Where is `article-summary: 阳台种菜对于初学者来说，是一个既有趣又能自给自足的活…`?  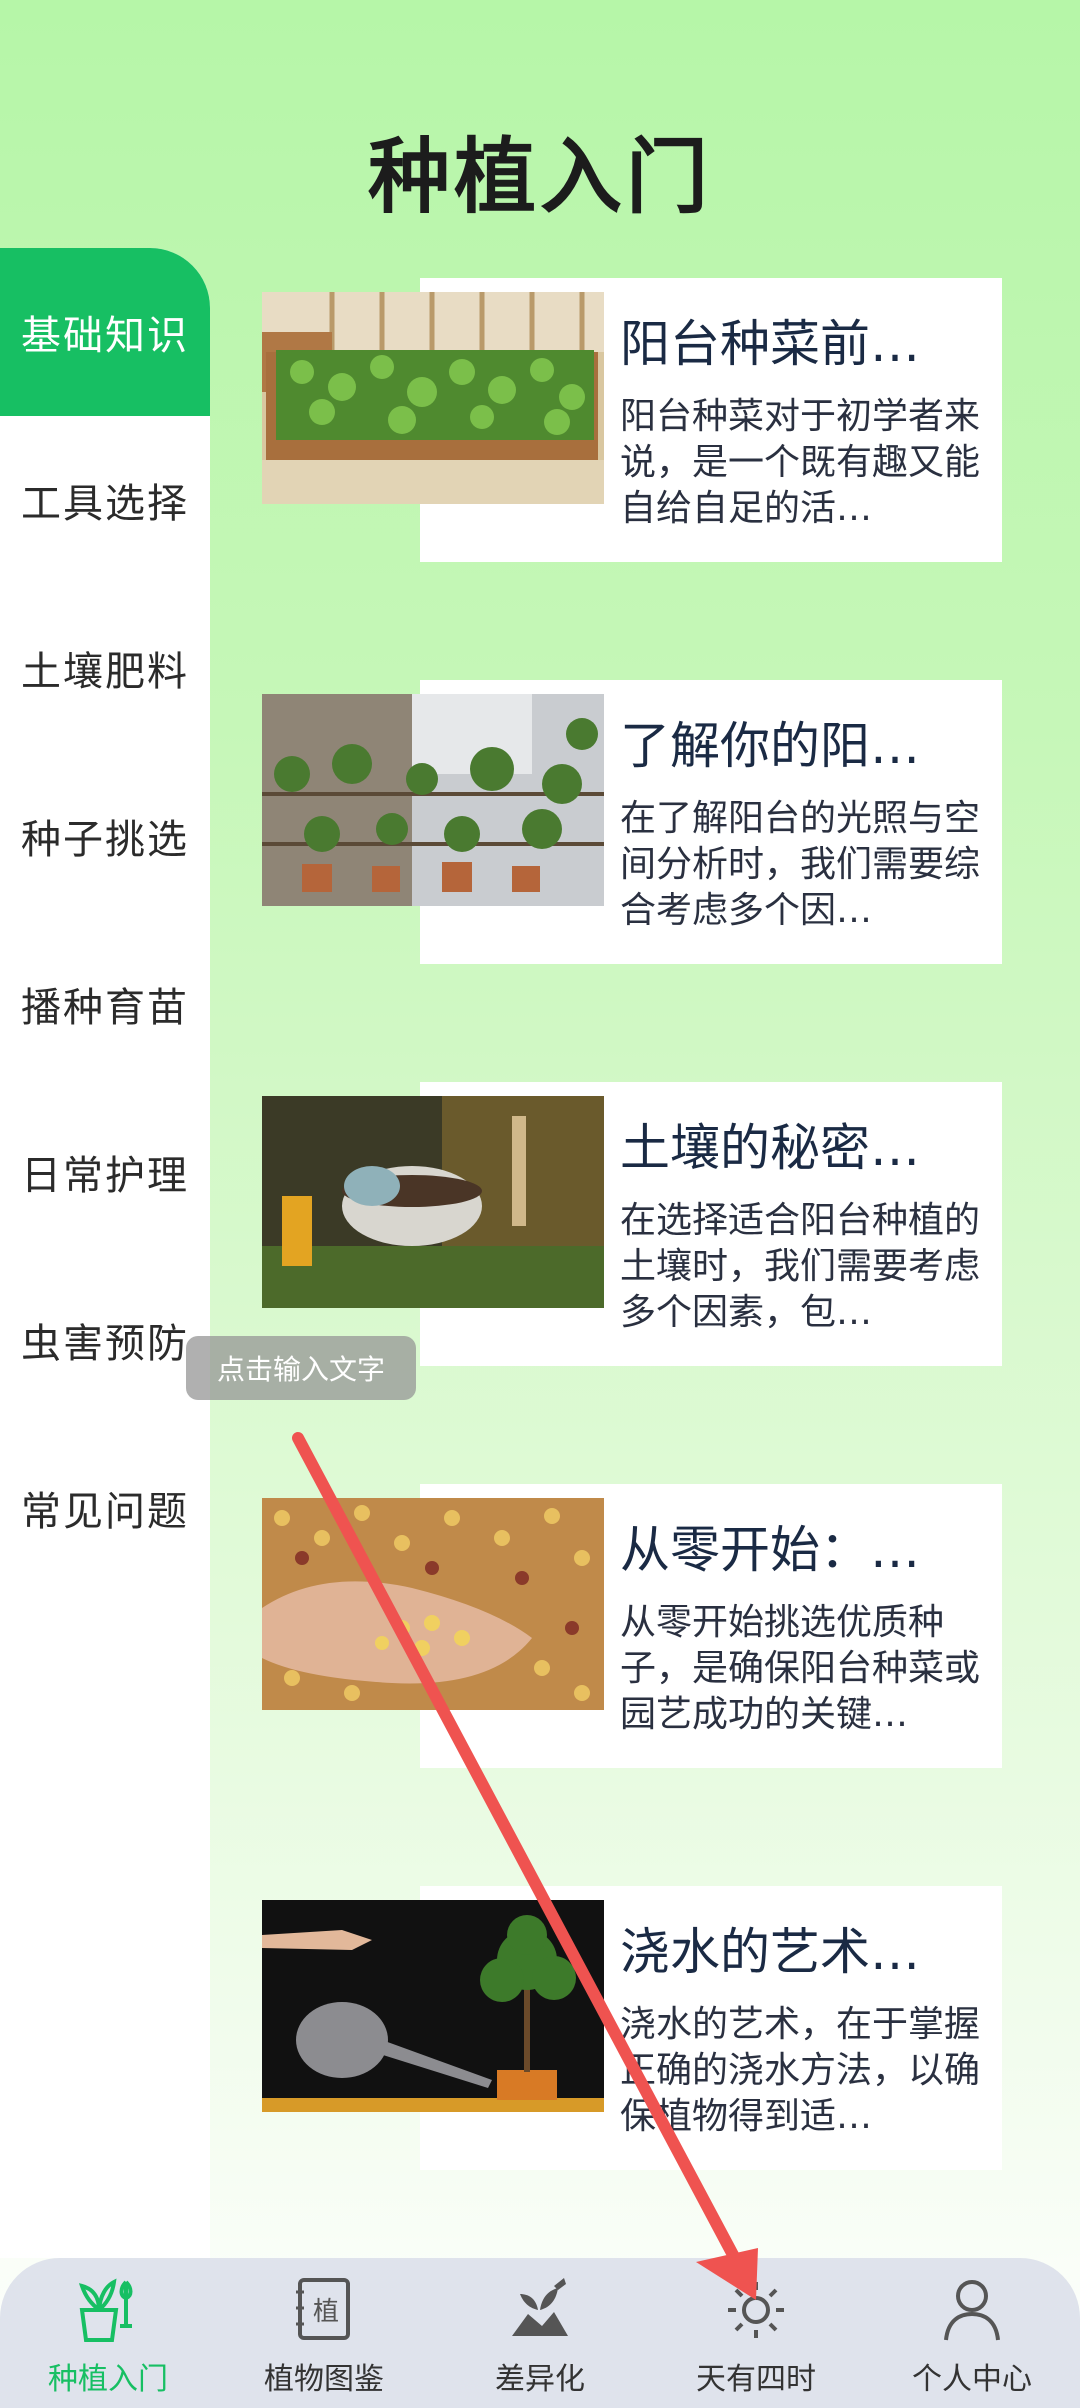 article-summary: 阳台种菜对于初学者来说，是一个既有趣又能自给自足的活… is located at coordinates (800, 462).